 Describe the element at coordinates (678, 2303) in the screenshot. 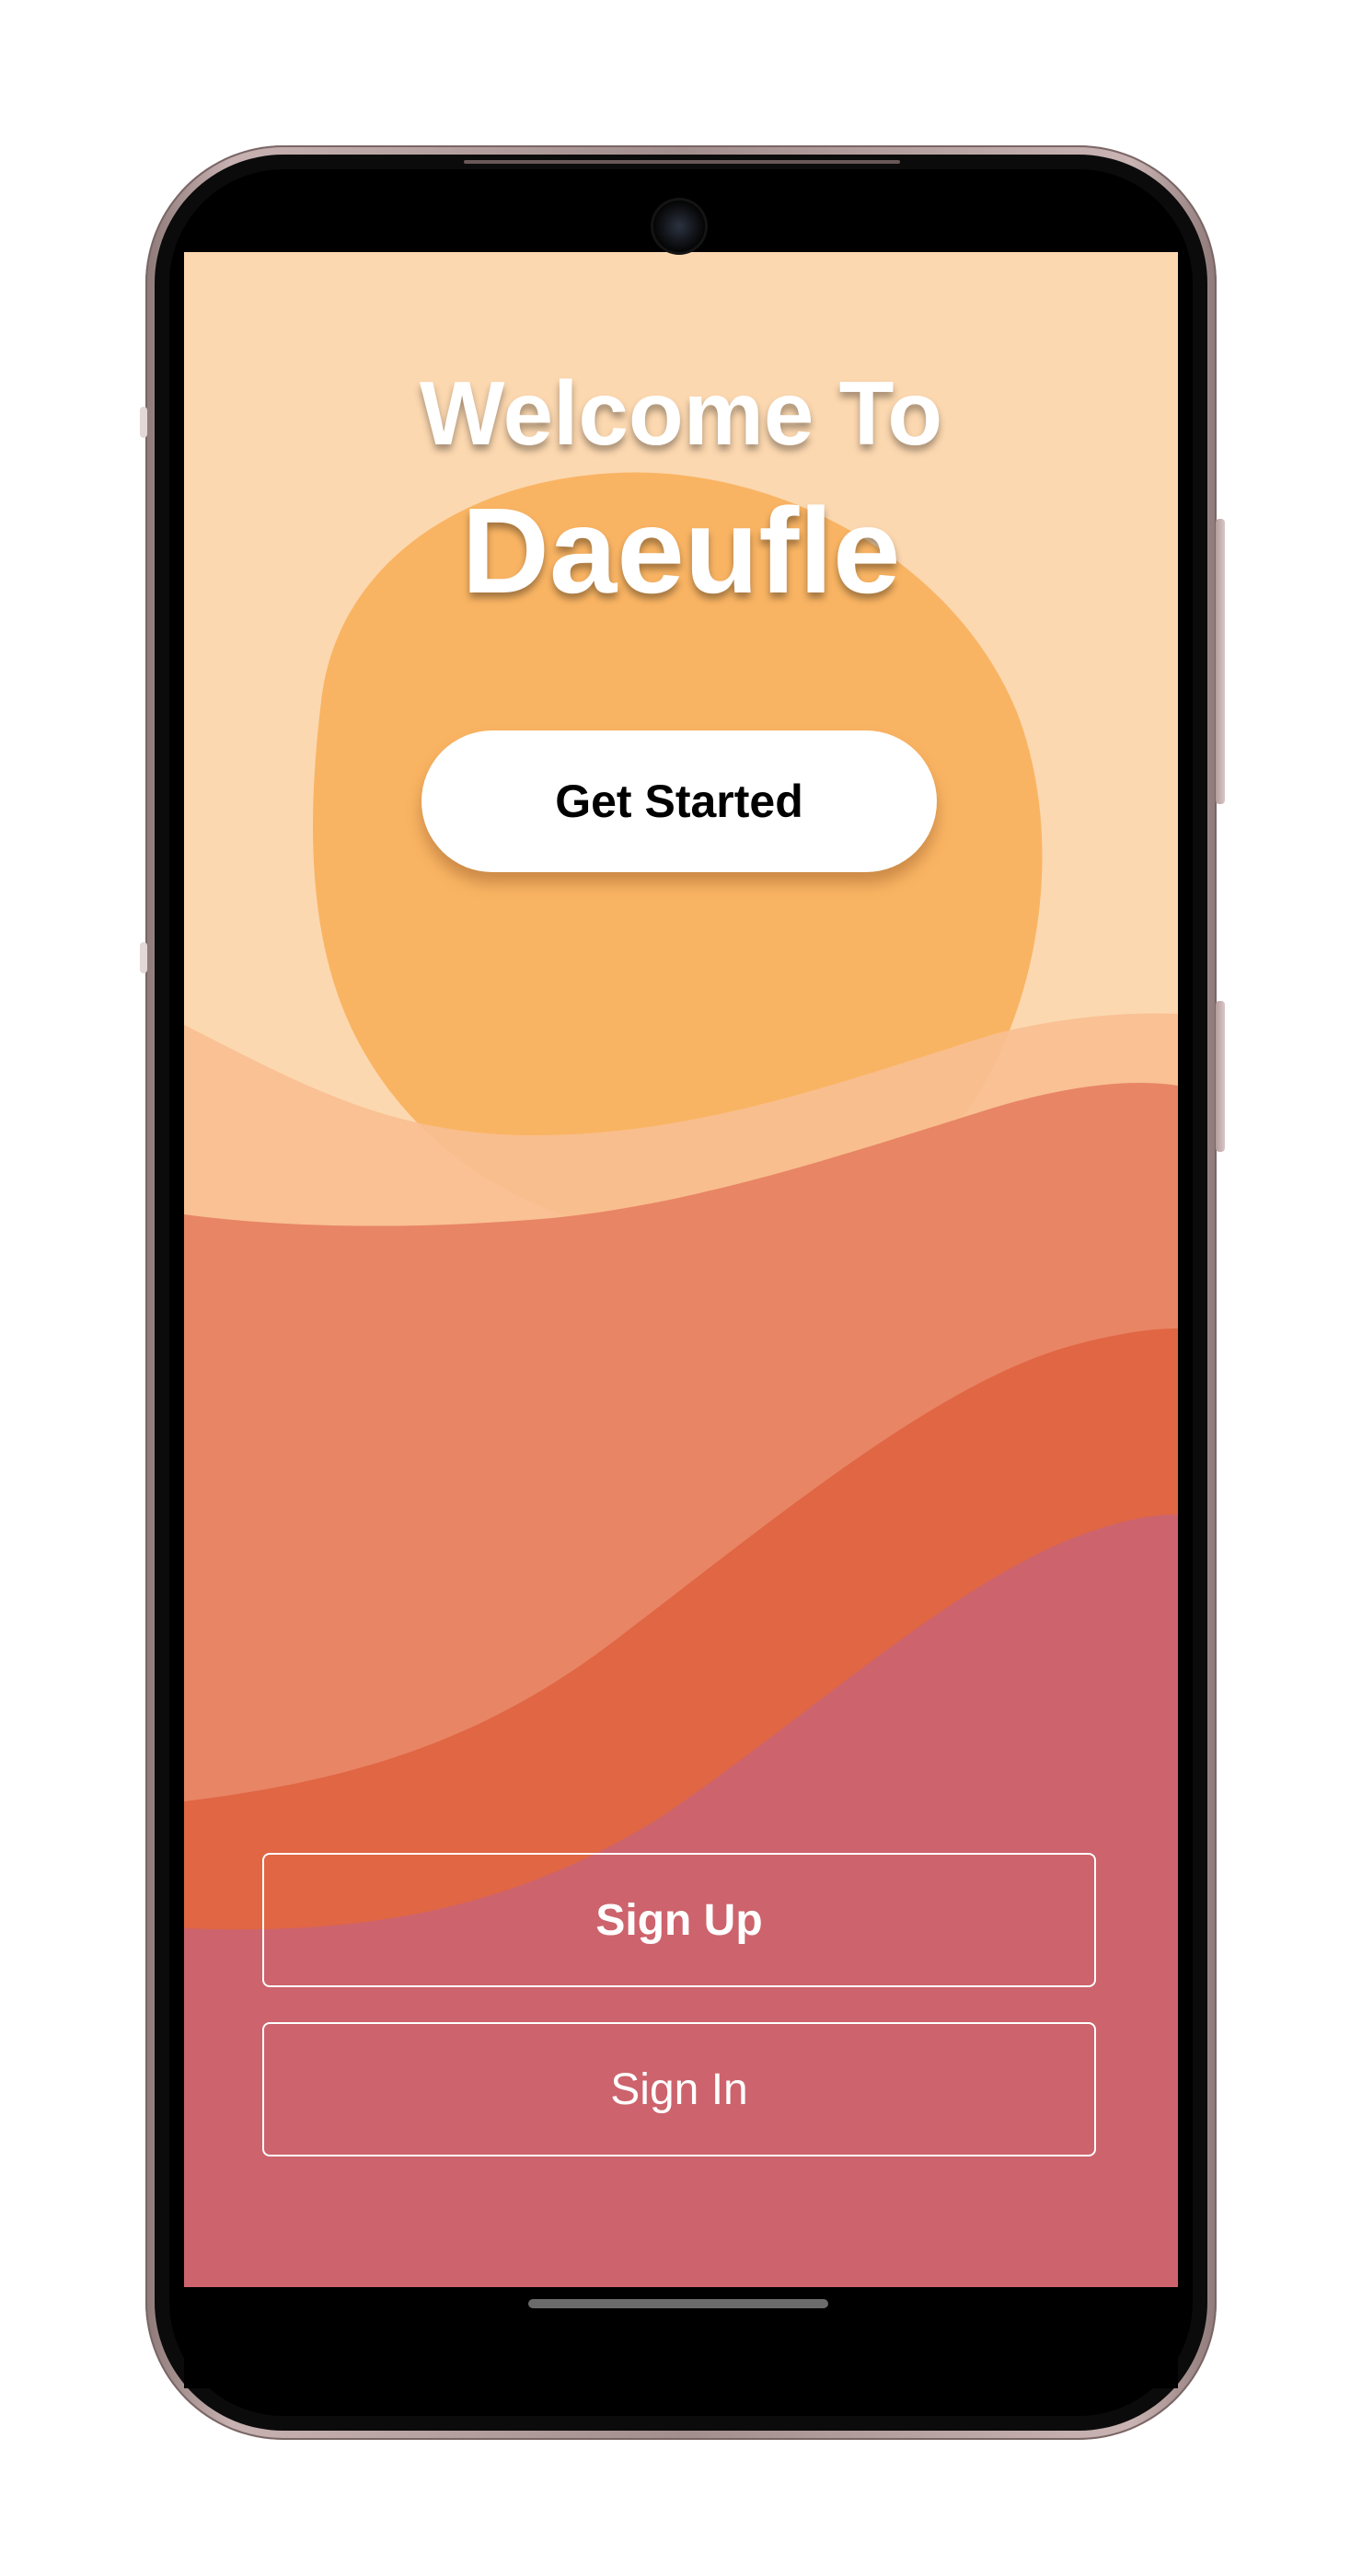

I see `home-indicator` at that location.